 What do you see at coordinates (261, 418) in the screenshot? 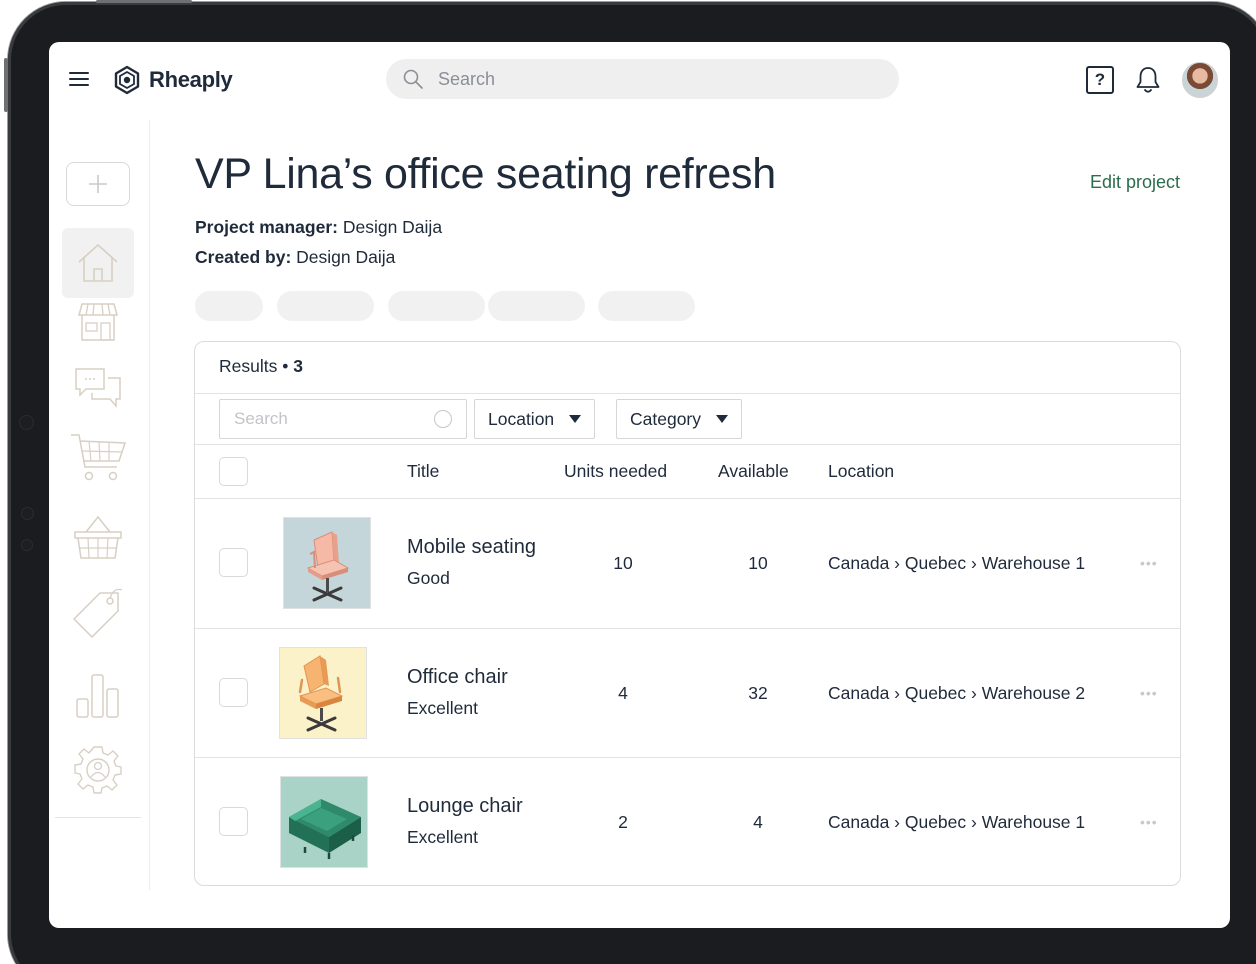
I see `results-search-placeholder: Search` at bounding box center [261, 418].